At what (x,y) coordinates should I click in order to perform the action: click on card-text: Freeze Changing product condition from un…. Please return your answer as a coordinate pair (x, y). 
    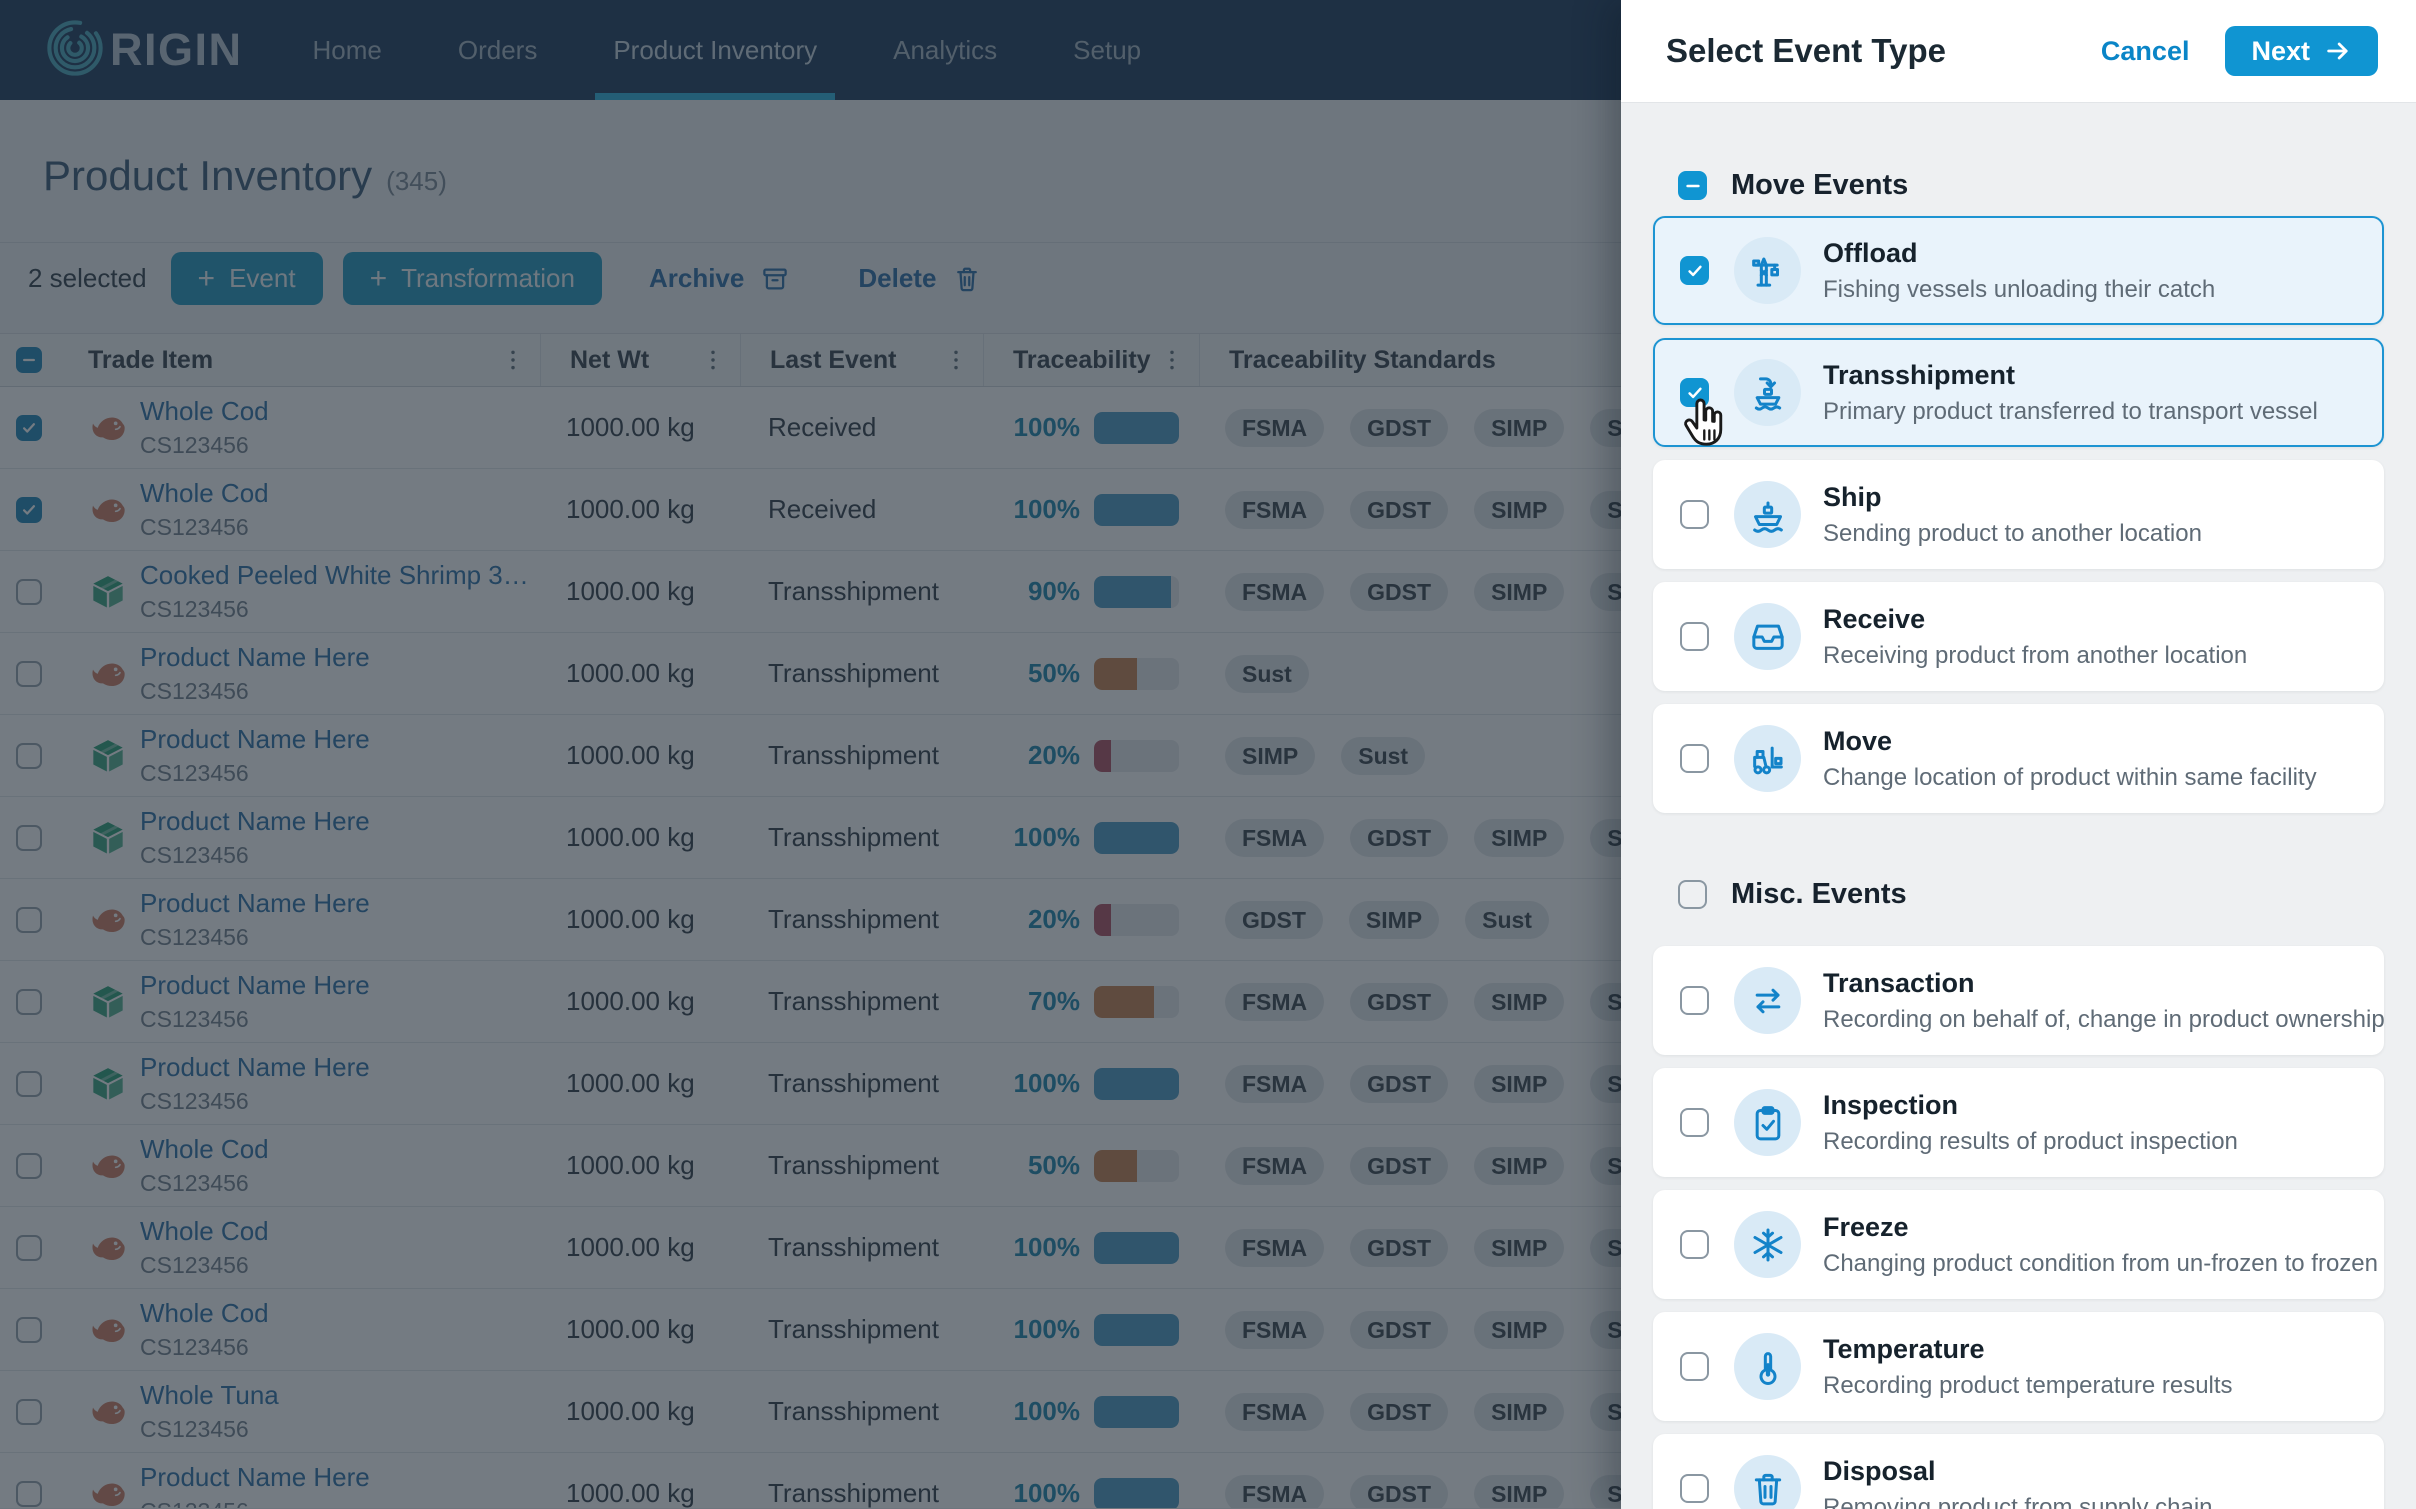
    Looking at the image, I should click on (2100, 1245).